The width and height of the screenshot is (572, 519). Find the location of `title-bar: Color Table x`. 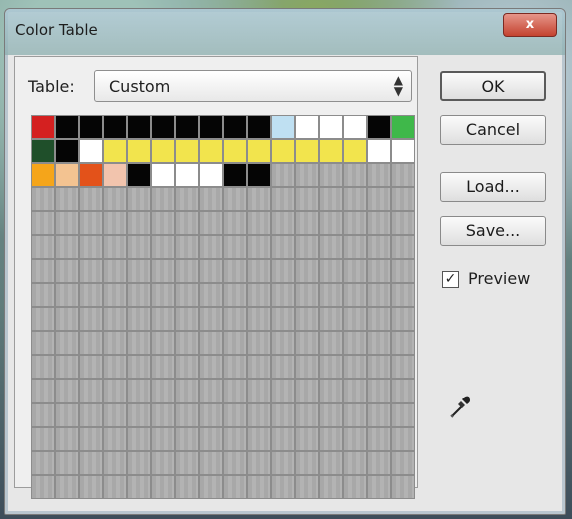

title-bar: Color Table x is located at coordinates (285, 32).